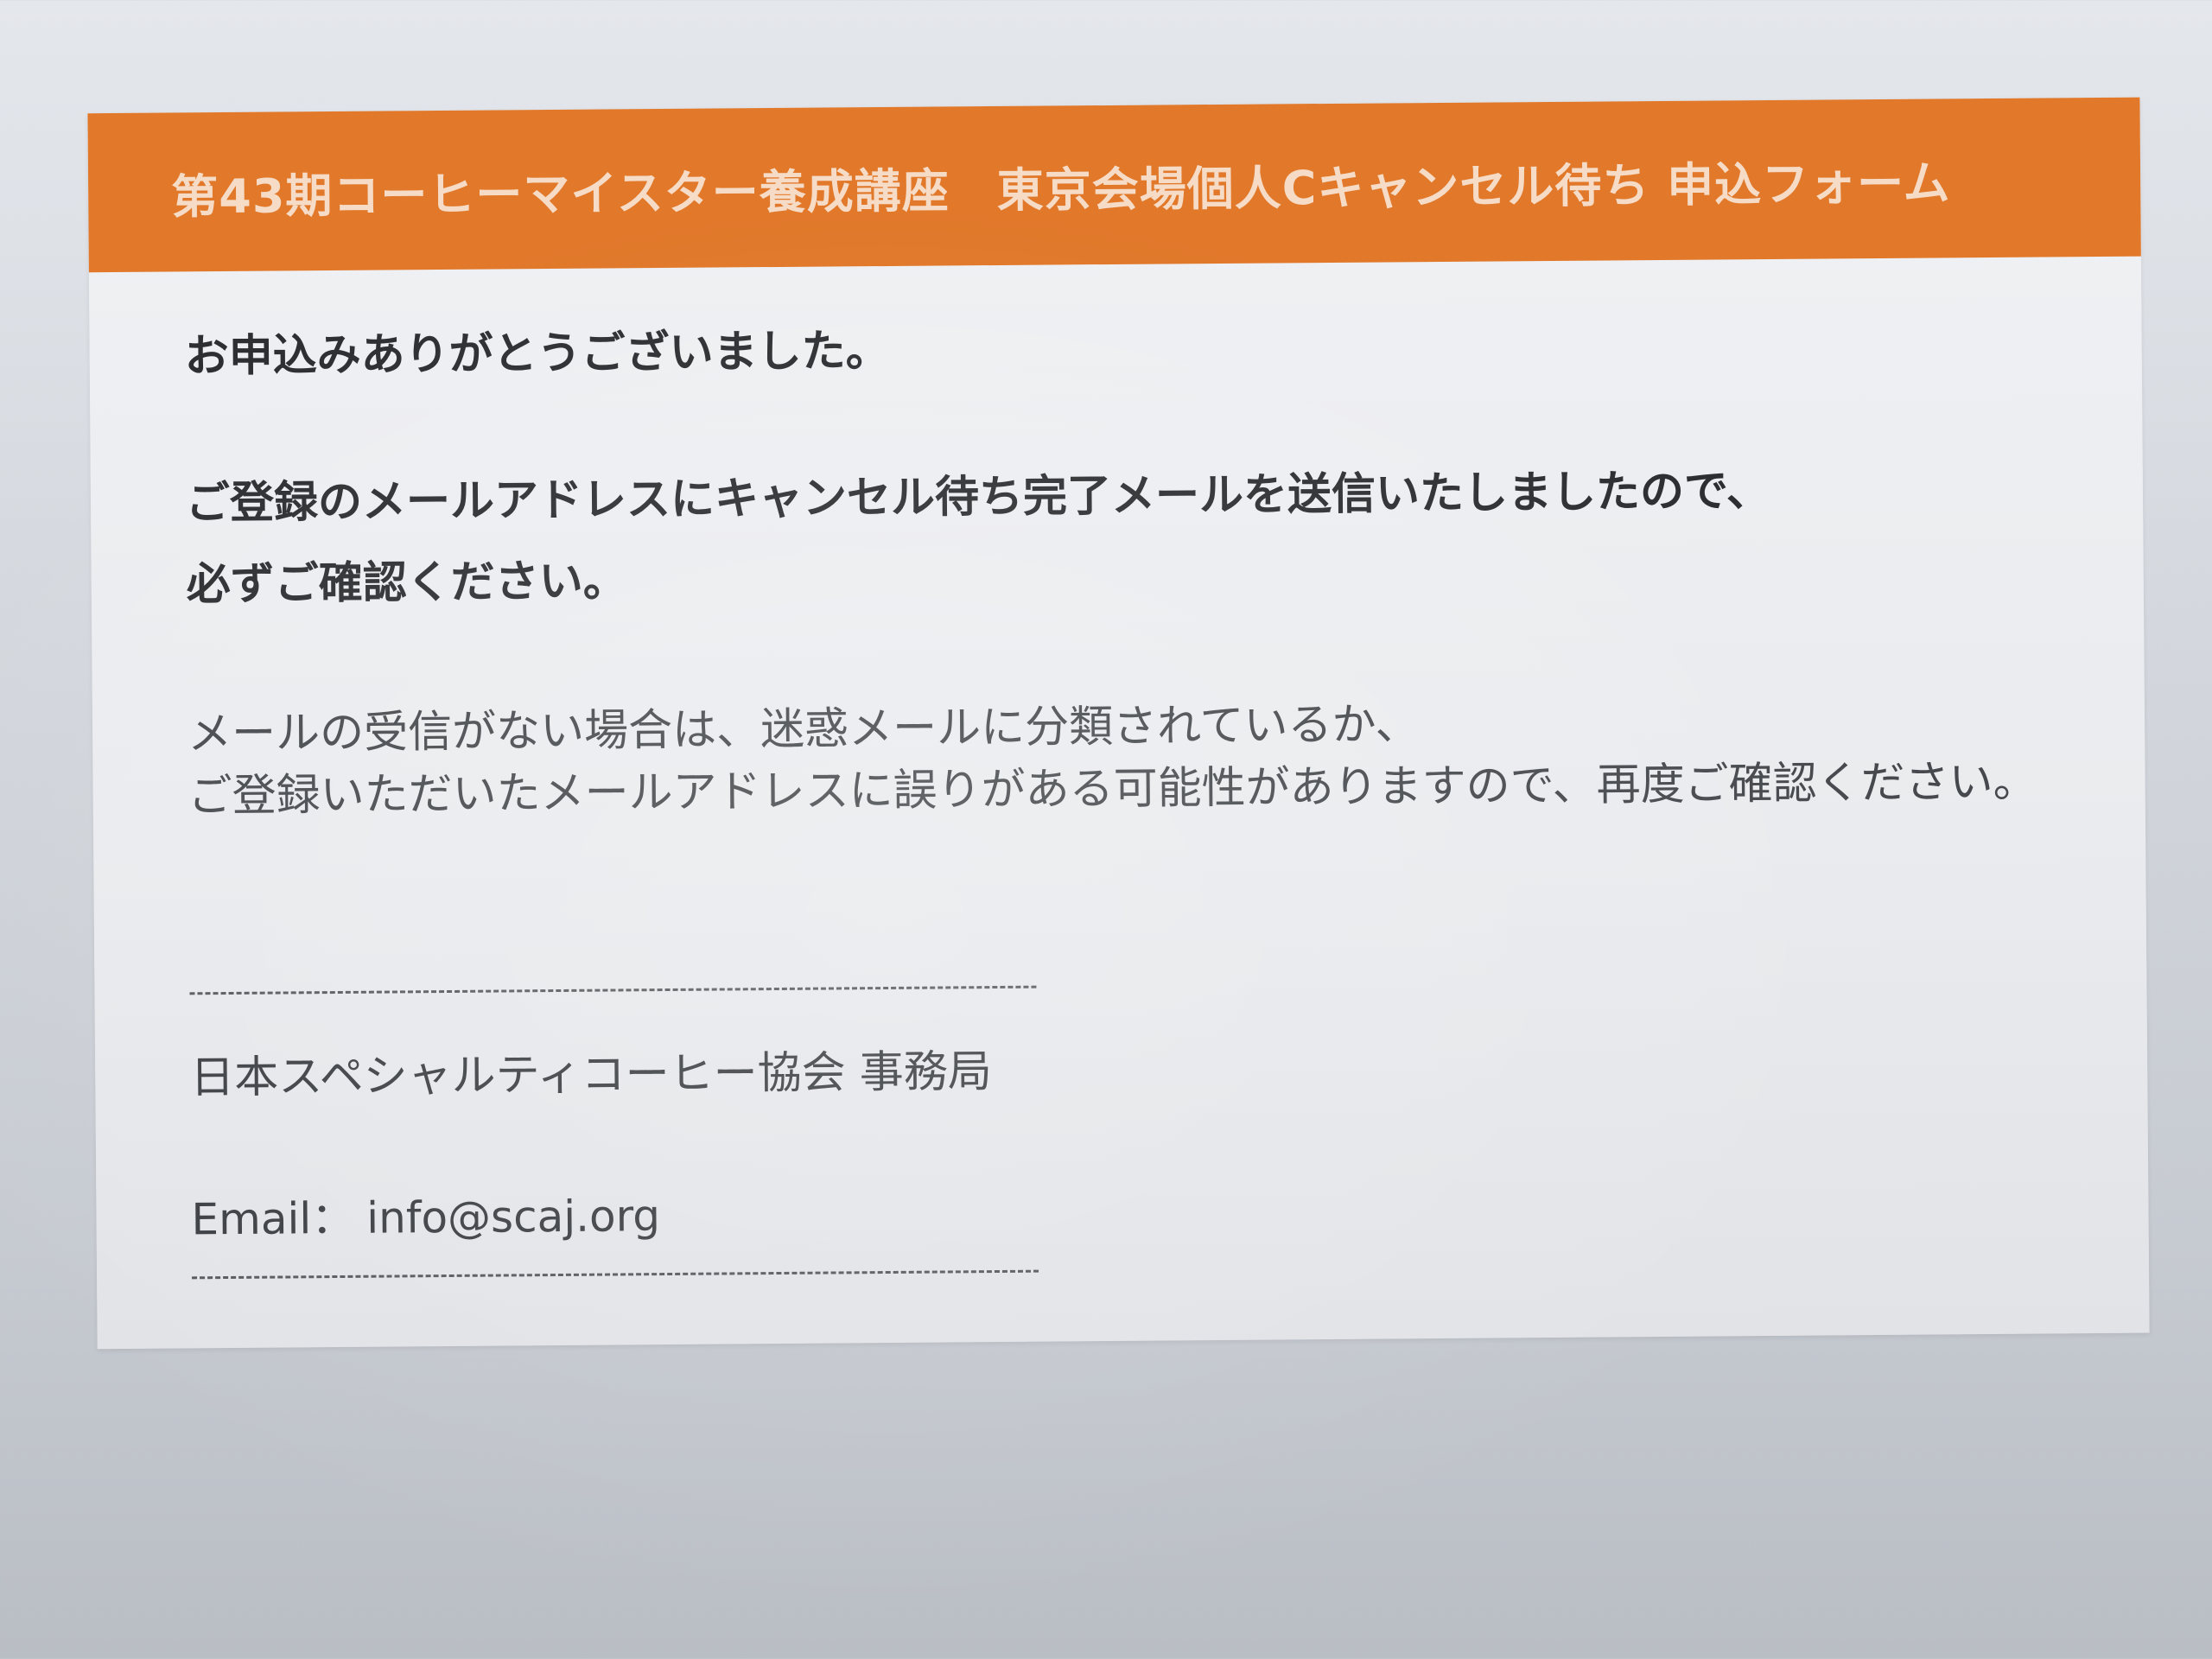  What do you see at coordinates (513, 1217) in the screenshot?
I see `email-address: info@scaj.org` at bounding box center [513, 1217].